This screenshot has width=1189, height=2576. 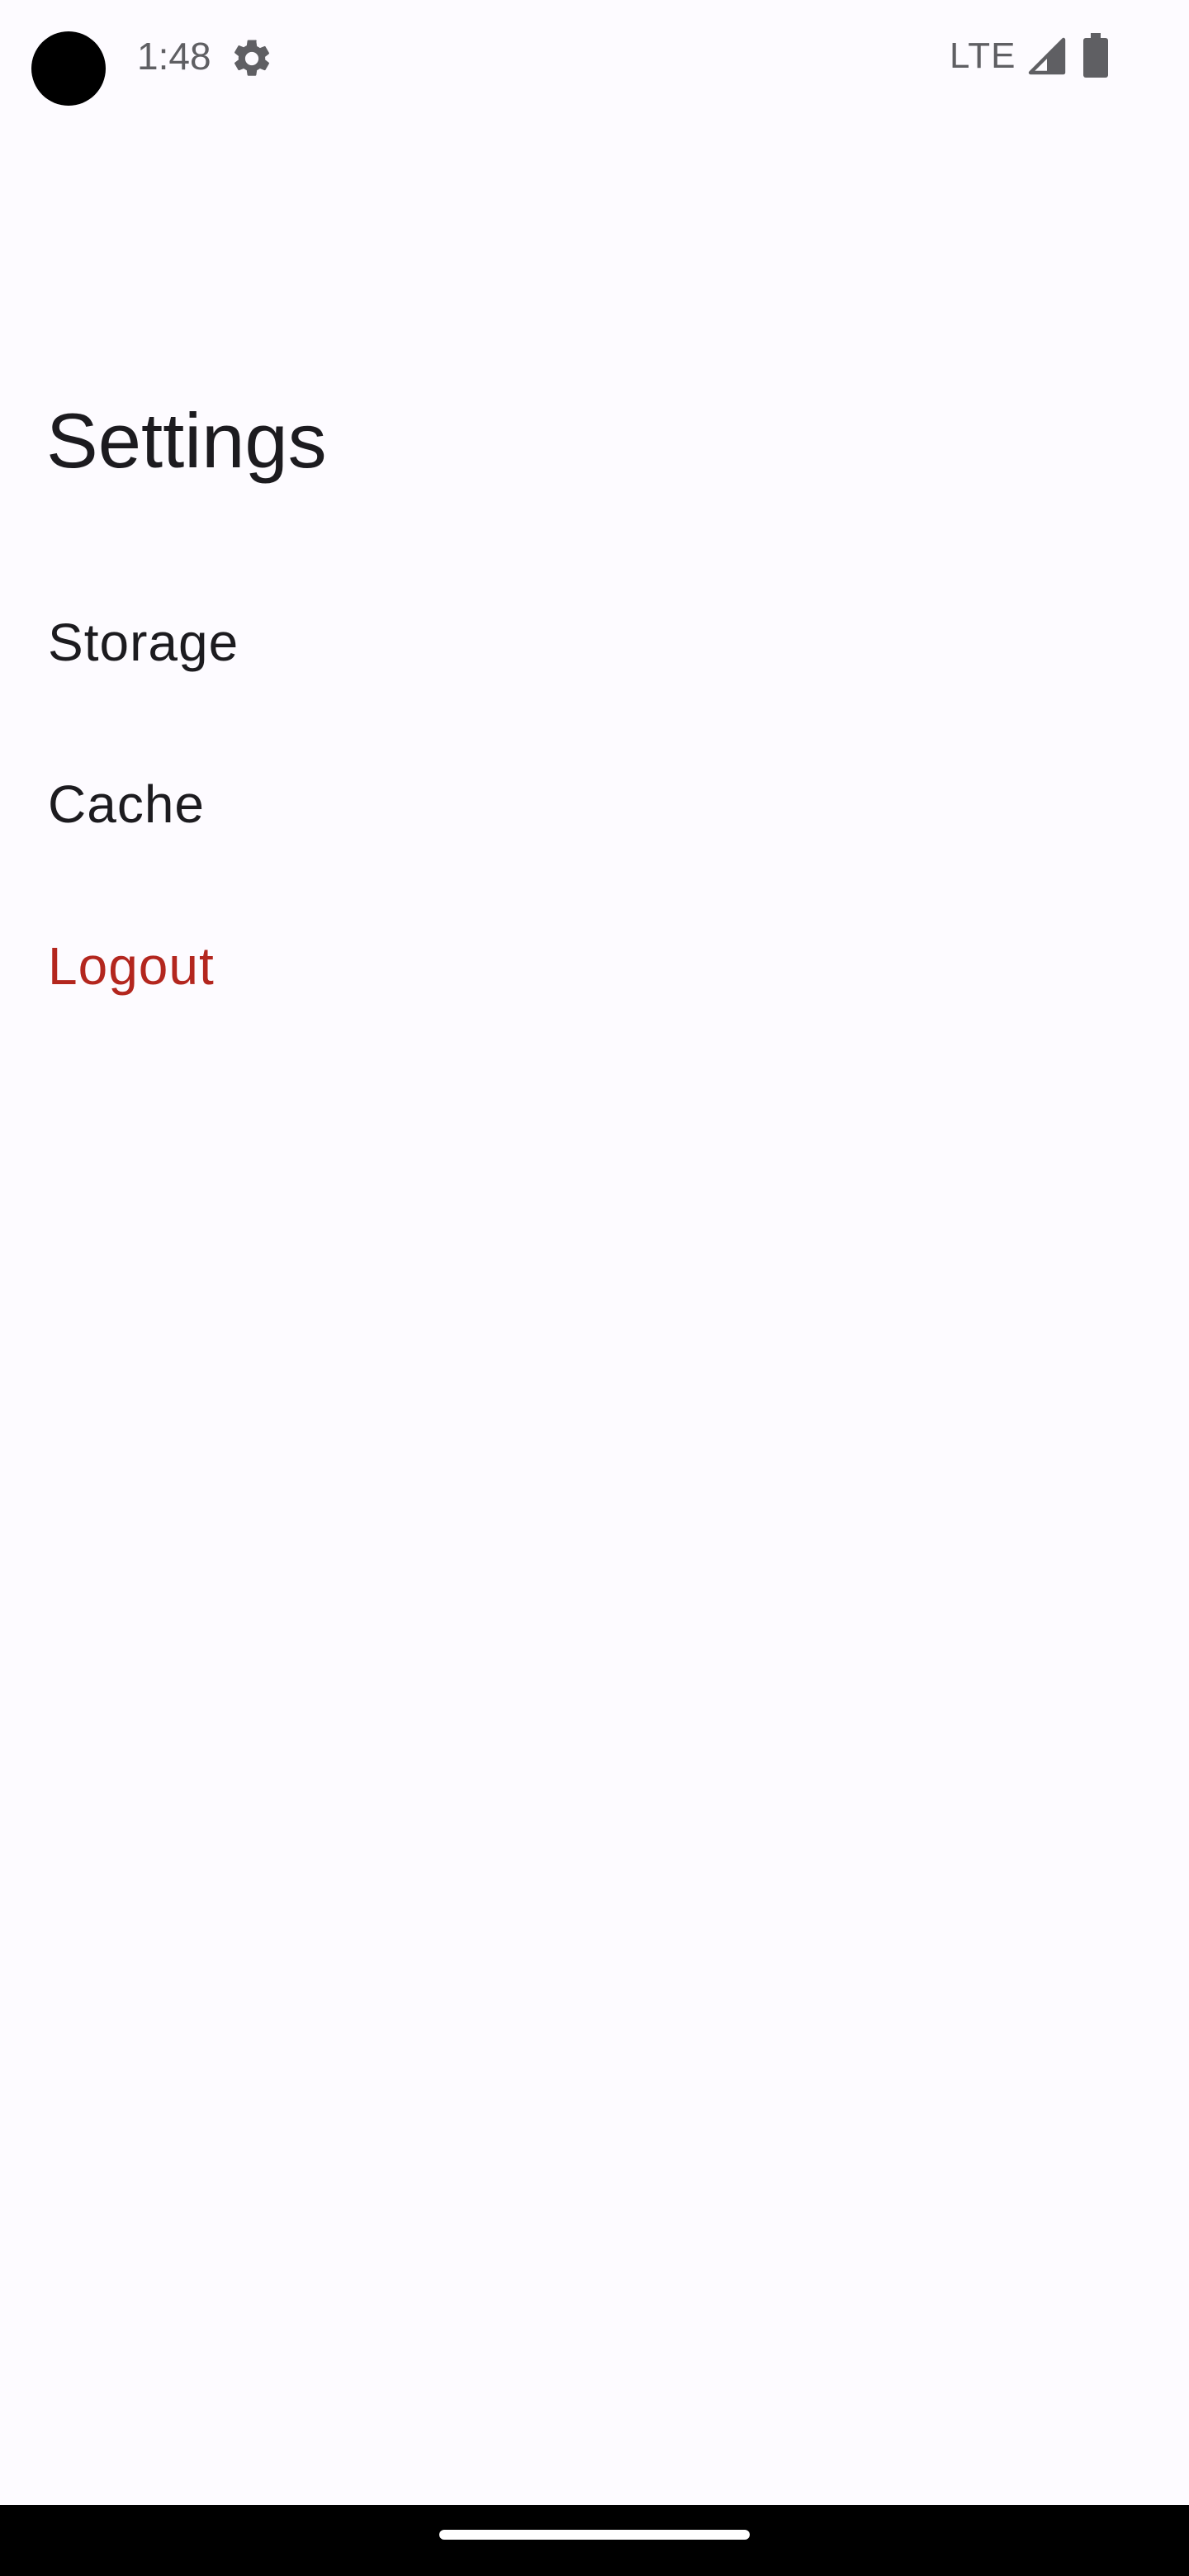 I want to click on cell-signal-icon, so click(x=1047, y=56).